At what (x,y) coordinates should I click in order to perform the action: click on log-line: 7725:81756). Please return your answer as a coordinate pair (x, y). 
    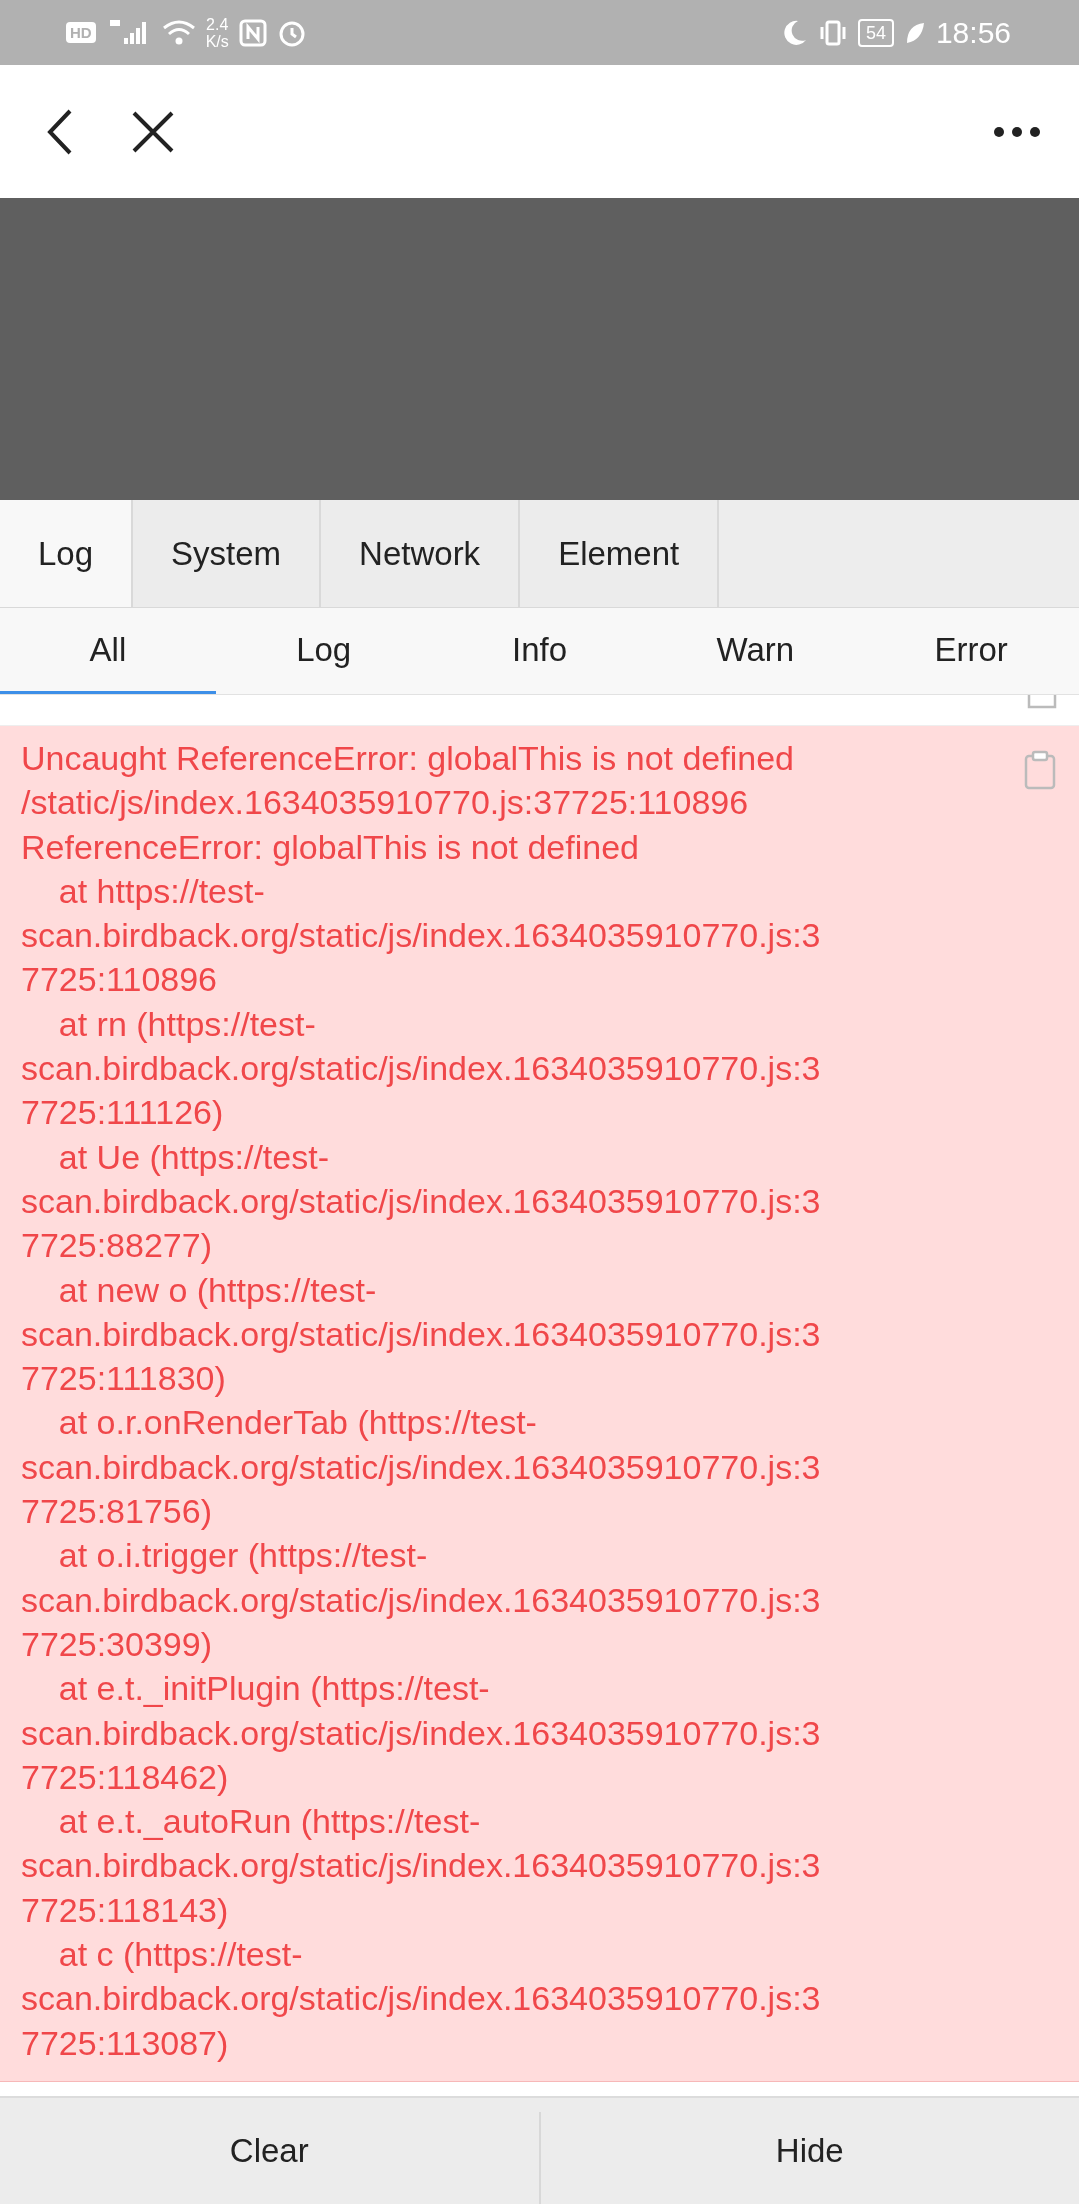
    Looking at the image, I should click on (117, 1512).